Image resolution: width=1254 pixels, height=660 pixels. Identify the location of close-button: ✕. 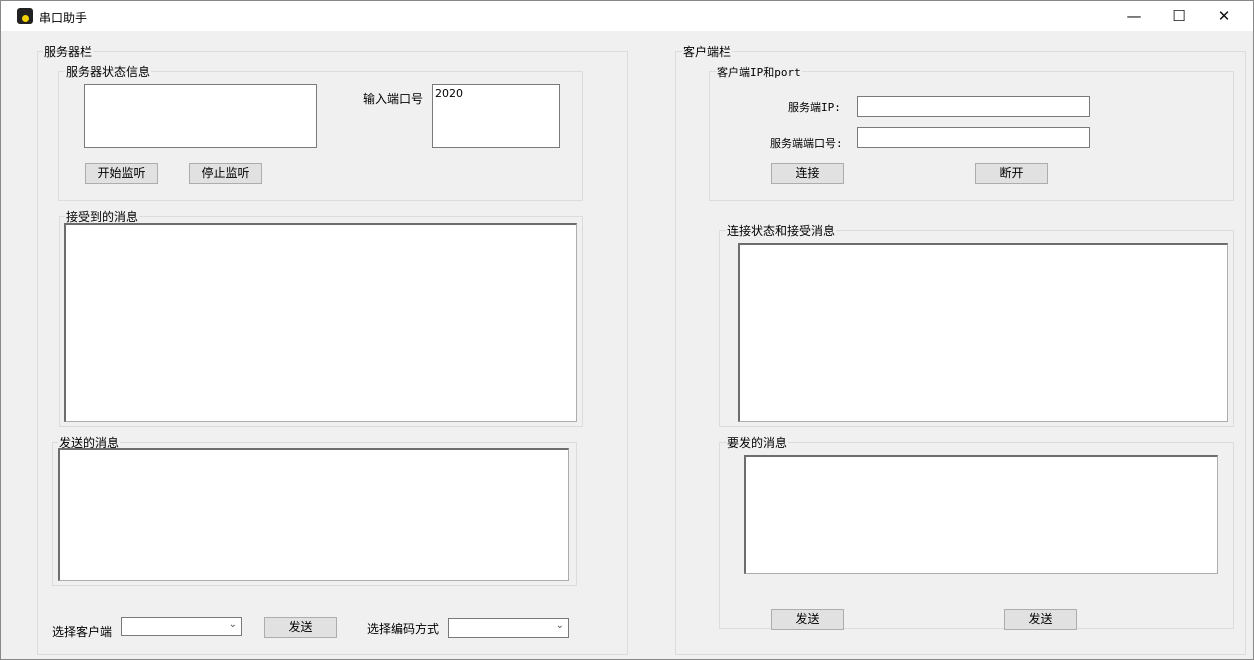
(1224, 16).